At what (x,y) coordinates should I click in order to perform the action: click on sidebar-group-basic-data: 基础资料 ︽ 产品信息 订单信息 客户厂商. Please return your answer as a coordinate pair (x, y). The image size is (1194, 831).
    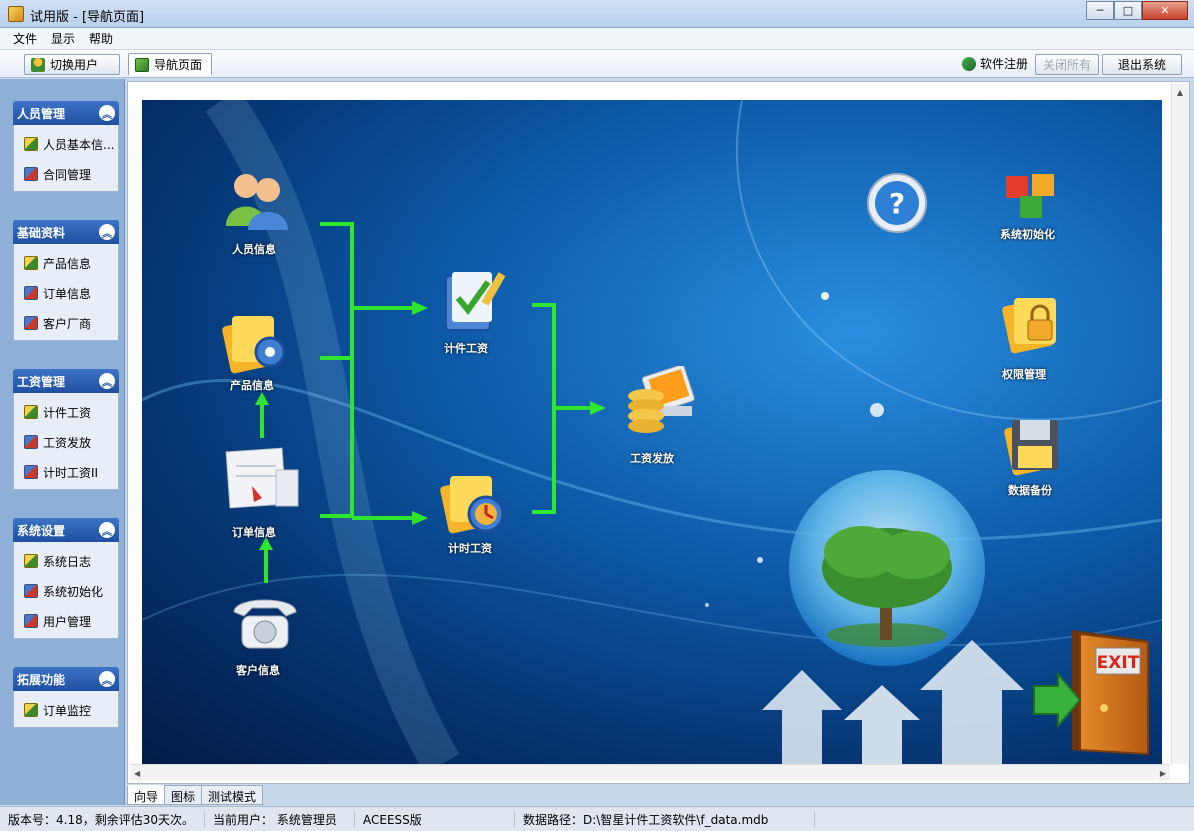
    Looking at the image, I should click on (66, 280).